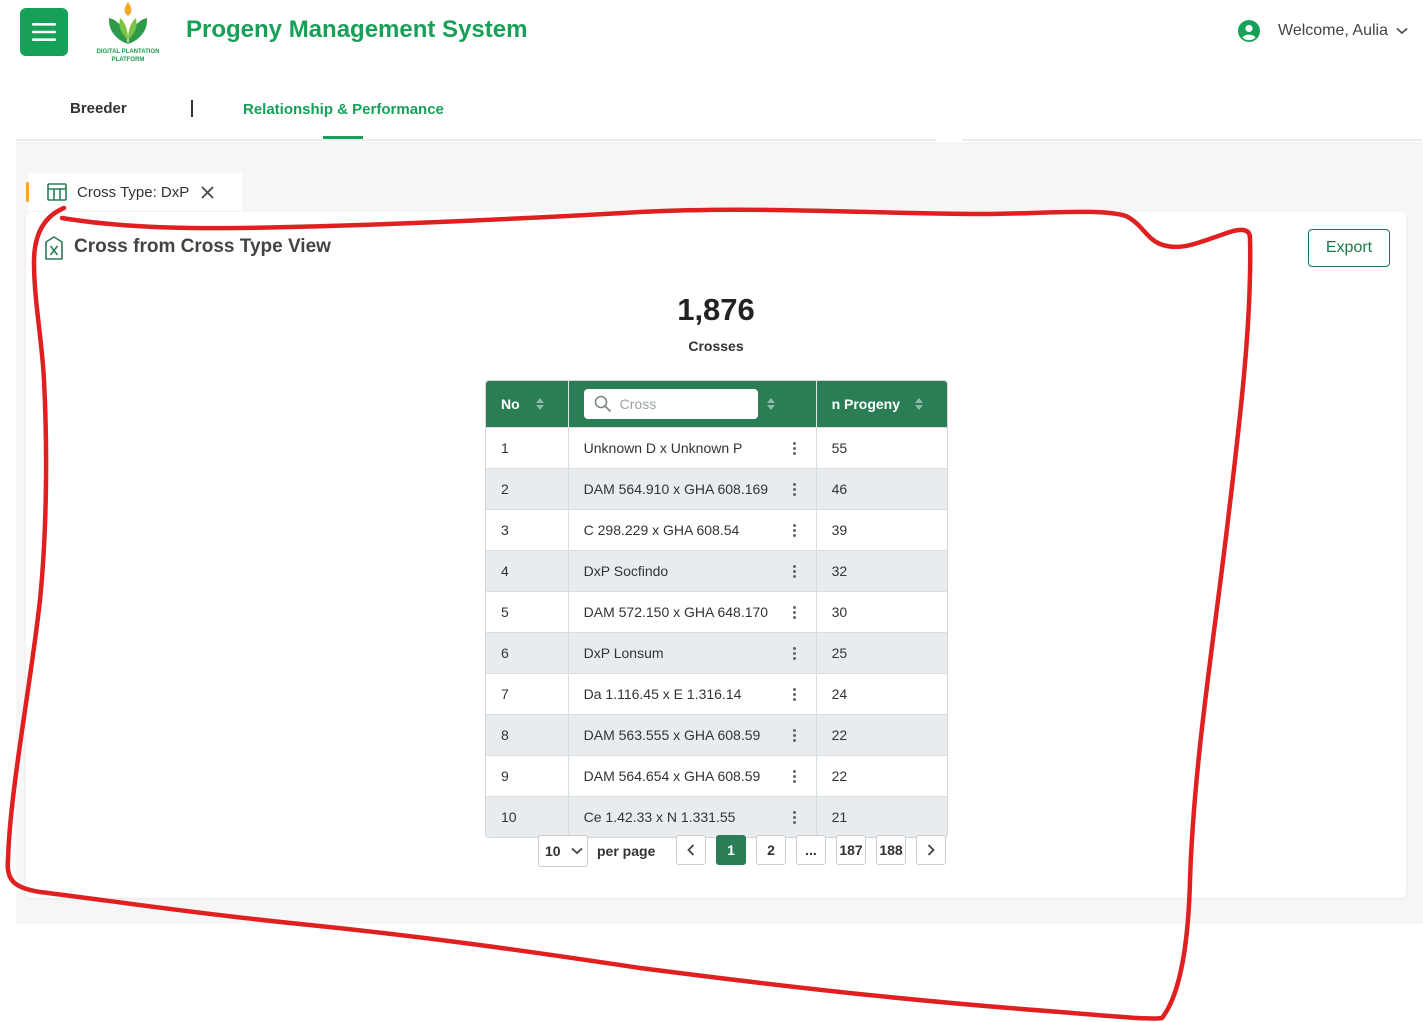 Image resolution: width=1423 pixels, height=1022 pixels. I want to click on filter-chip-label: Cross Type: DxP, so click(133, 192).